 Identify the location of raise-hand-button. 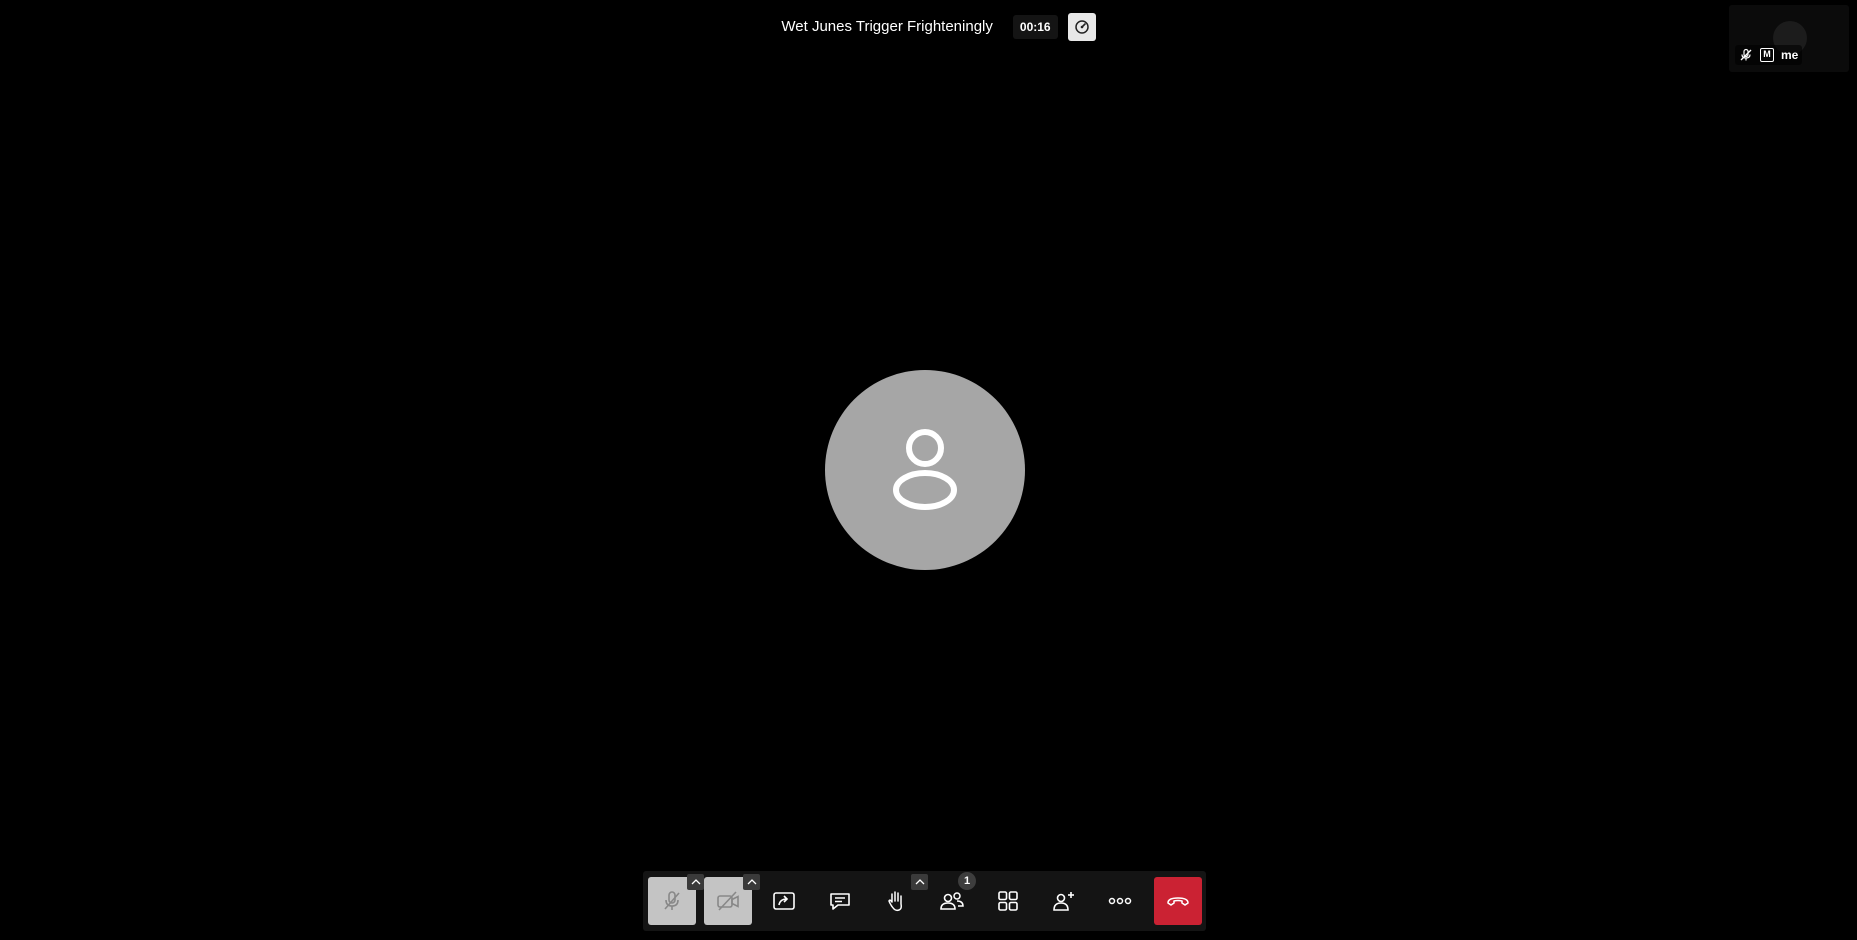
(900, 899).